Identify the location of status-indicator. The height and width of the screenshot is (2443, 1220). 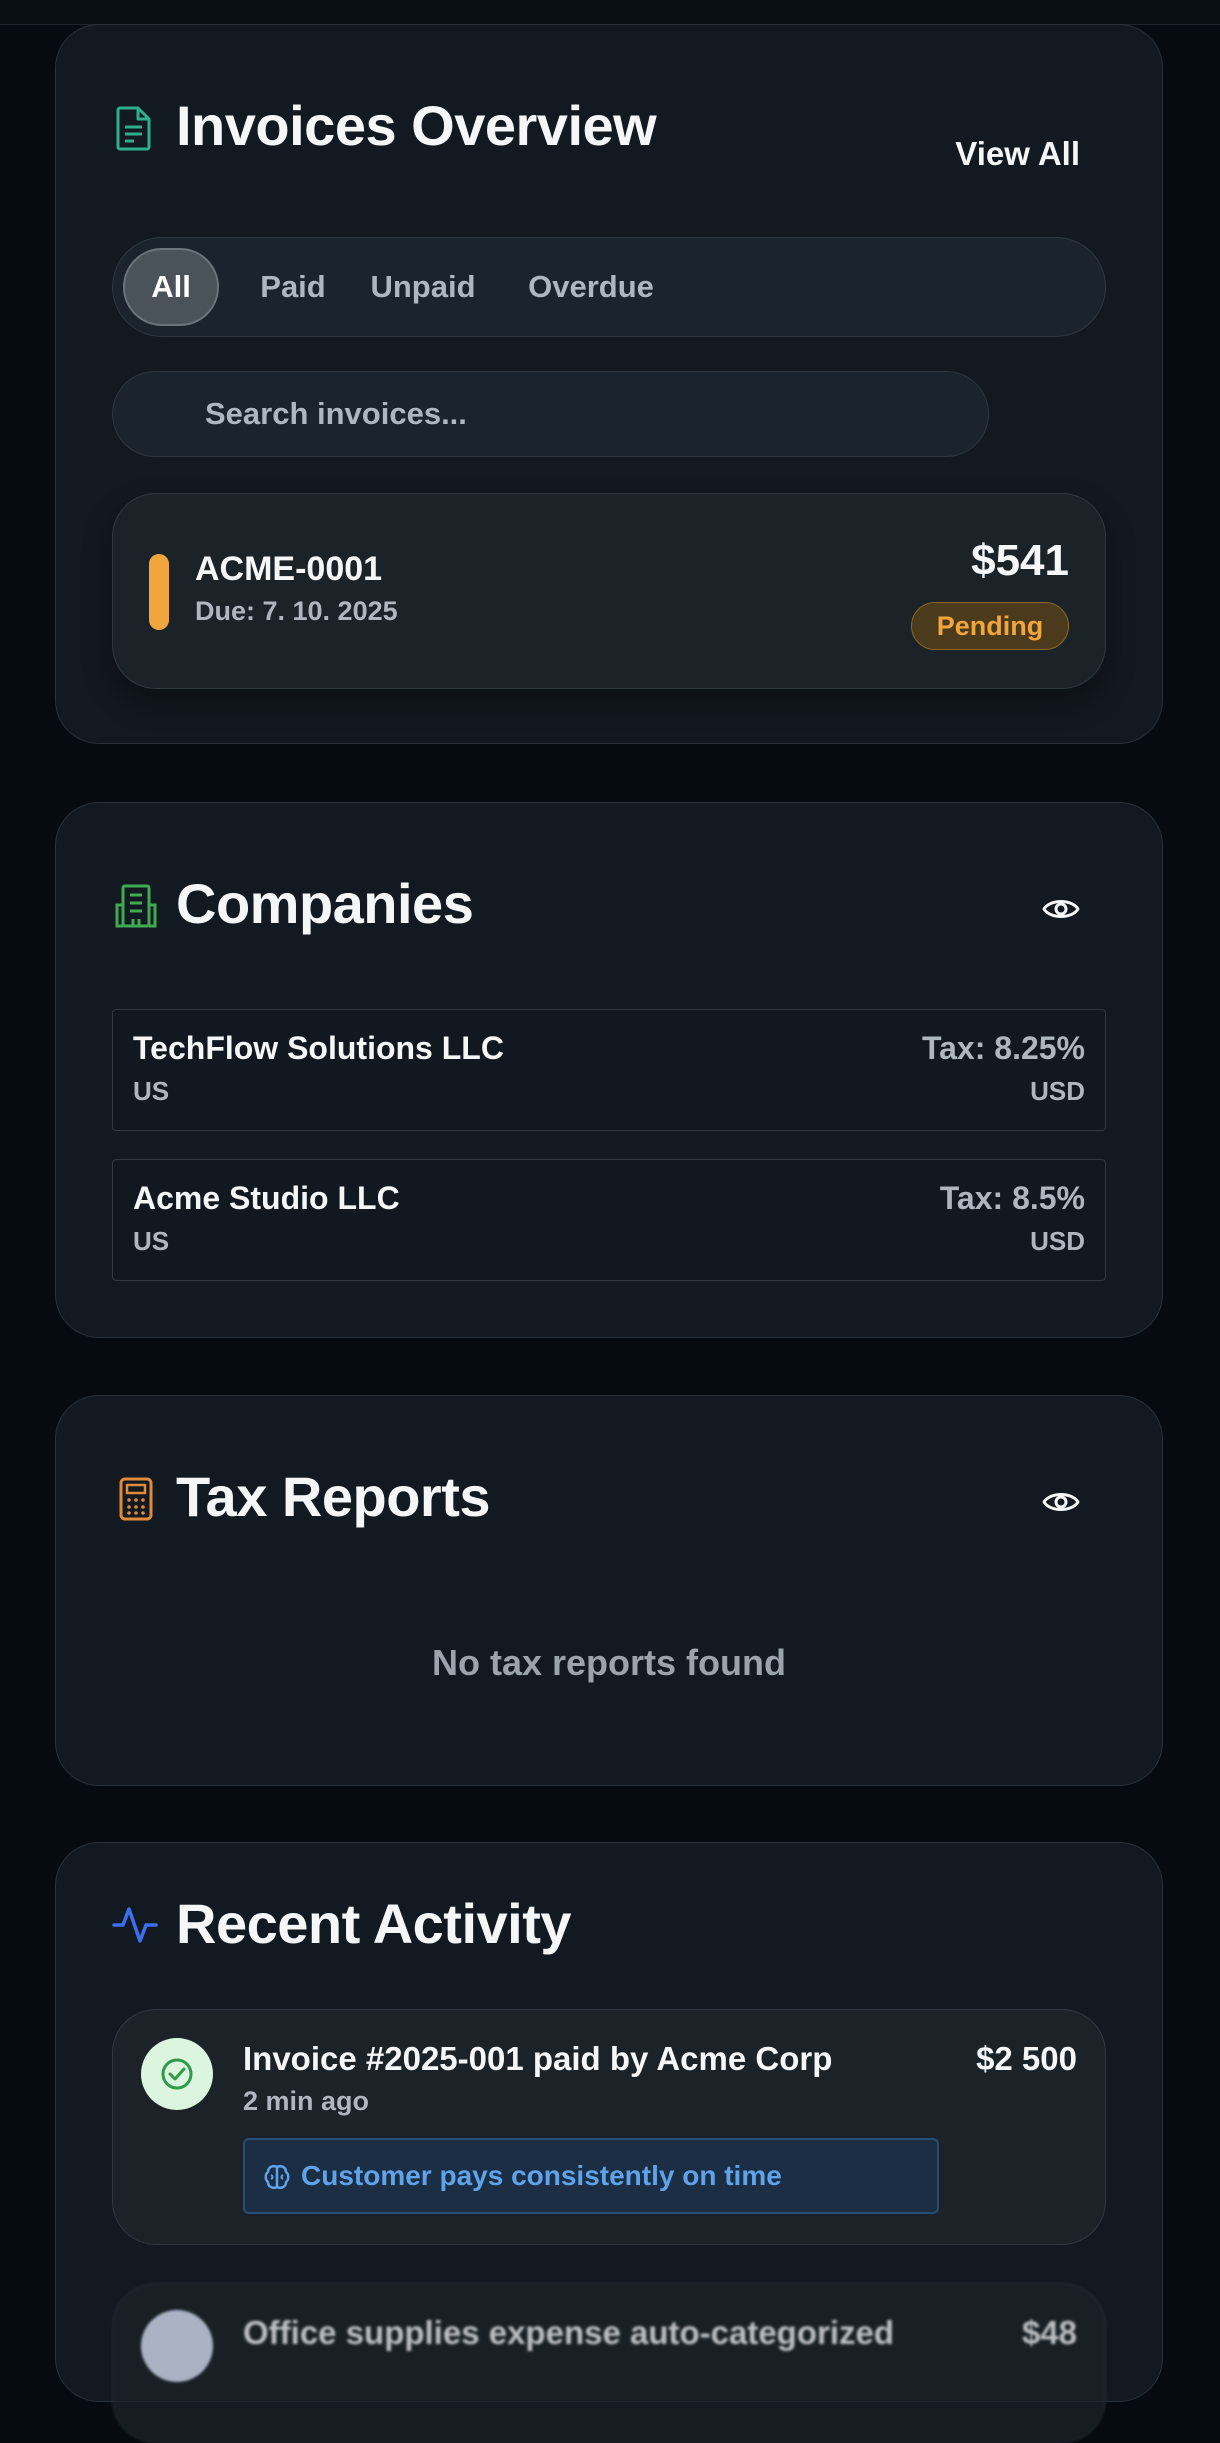
(159, 592).